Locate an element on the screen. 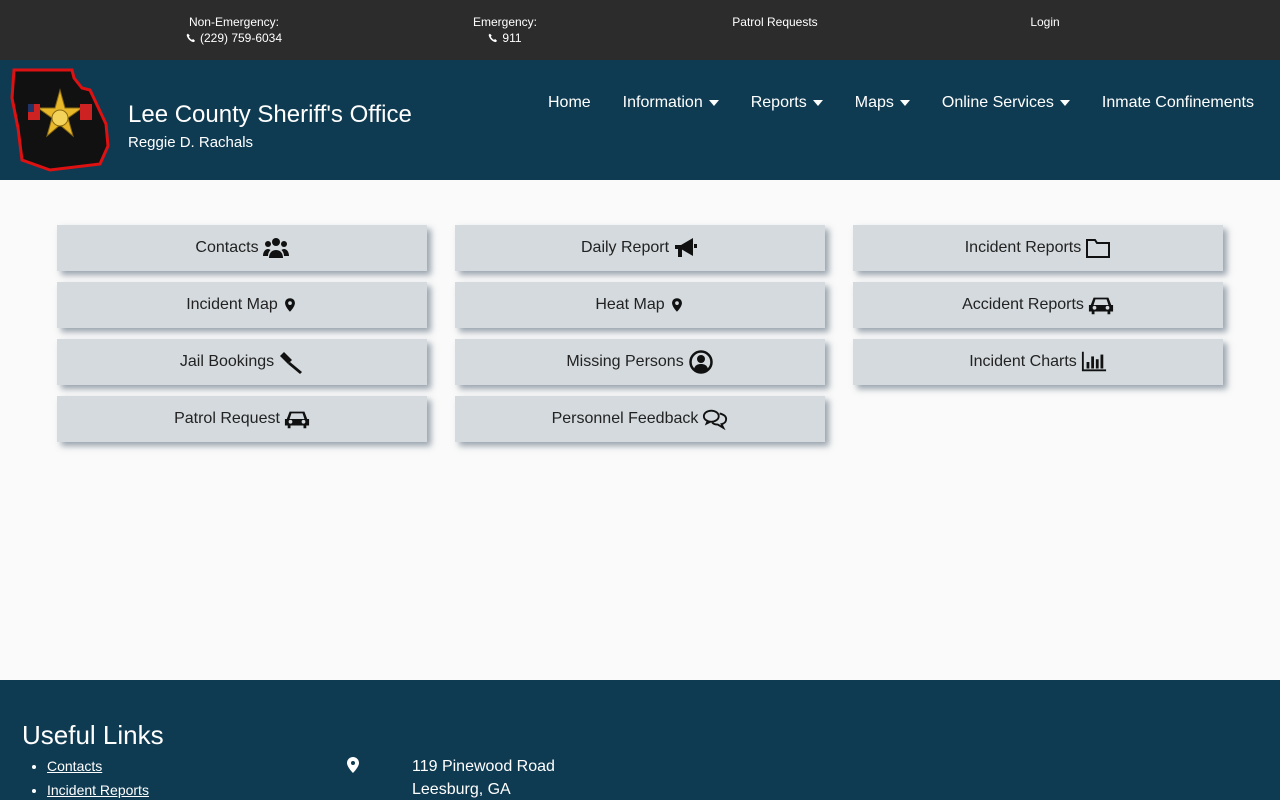 This screenshot has height=800, width=1280. footer-heading: Useful Links is located at coordinates (93, 735).